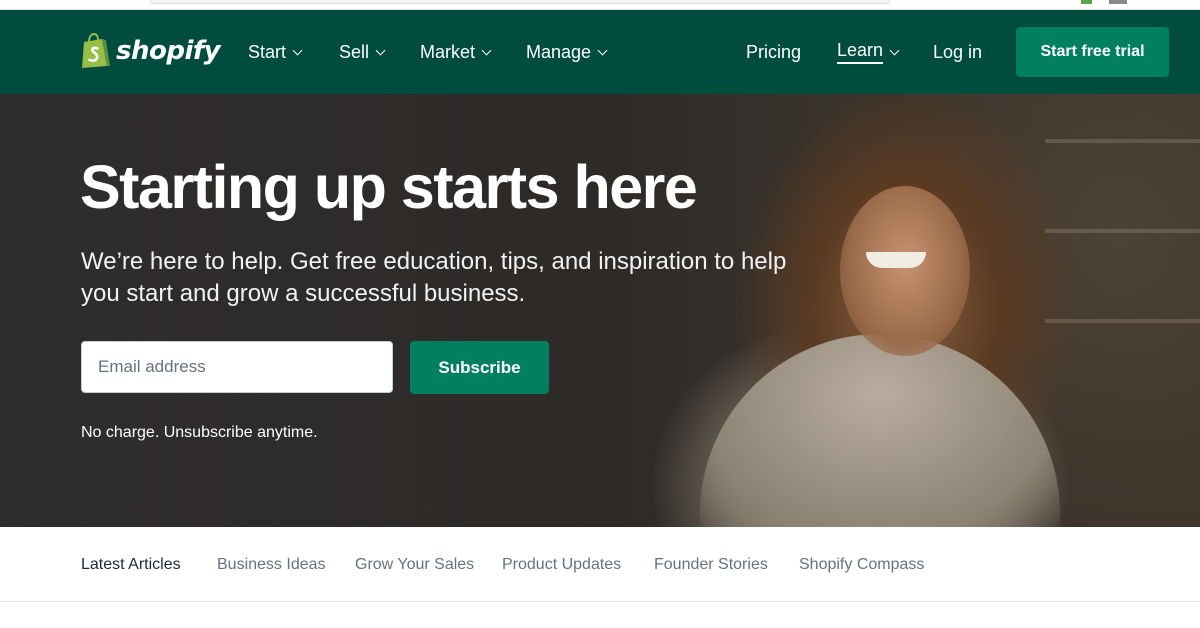 The image size is (1200, 628). I want to click on nav-sell: Sell, so click(362, 52).